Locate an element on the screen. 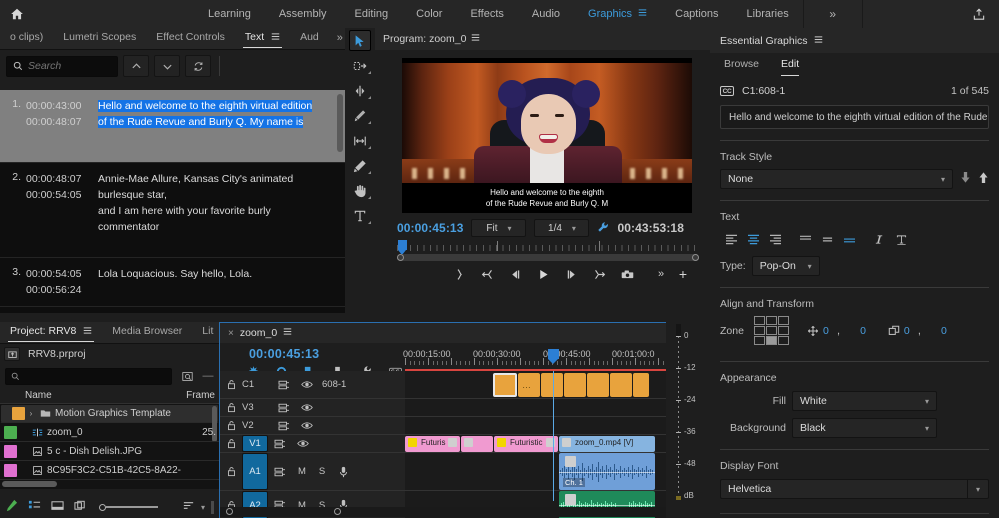 This screenshot has width=999, height=518. position-x-value: 0 is located at coordinates (828, 331).